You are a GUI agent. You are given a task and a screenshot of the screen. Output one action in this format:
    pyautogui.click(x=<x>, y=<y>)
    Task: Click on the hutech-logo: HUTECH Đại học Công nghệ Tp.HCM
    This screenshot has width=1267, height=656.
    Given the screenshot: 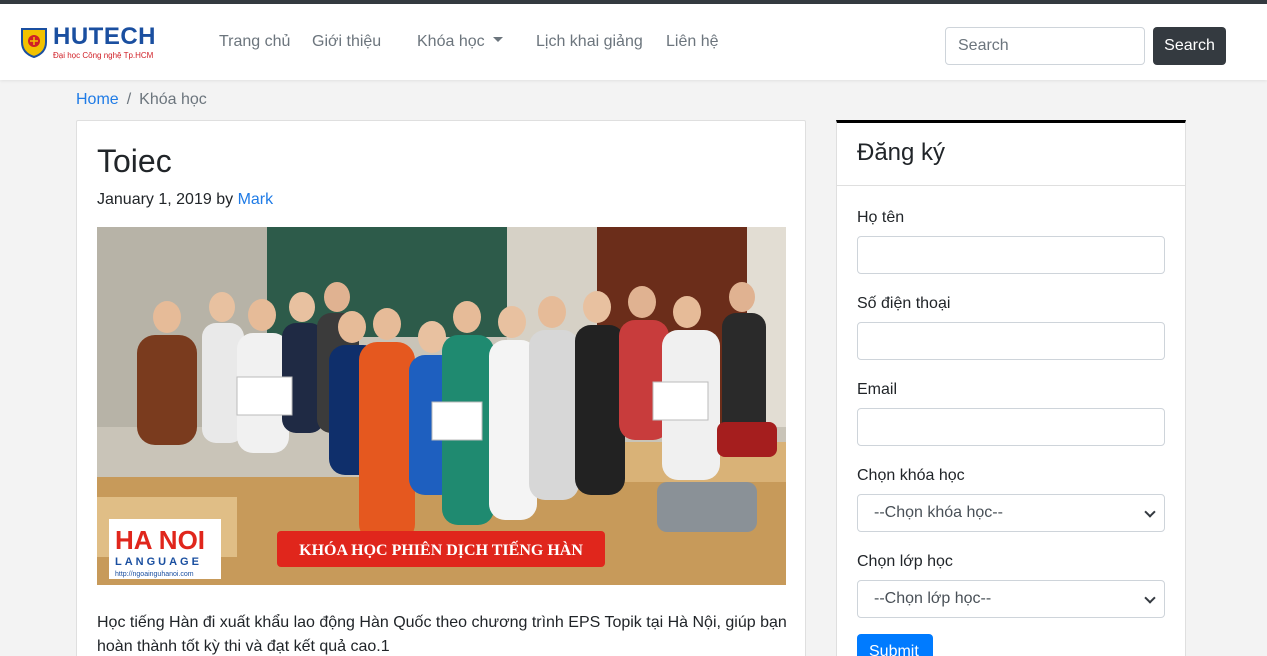 What is the action you would take?
    pyautogui.click(x=95, y=43)
    